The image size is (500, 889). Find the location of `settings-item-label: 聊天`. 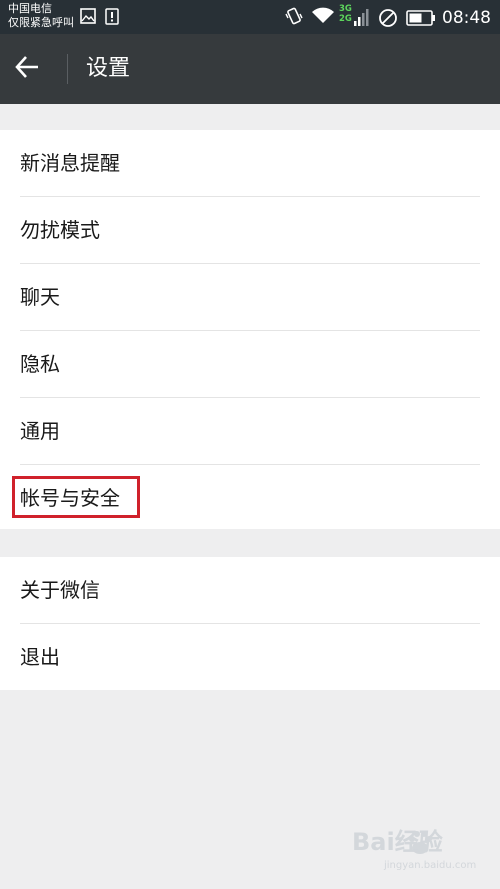

settings-item-label: 聊天 is located at coordinates (40, 297).